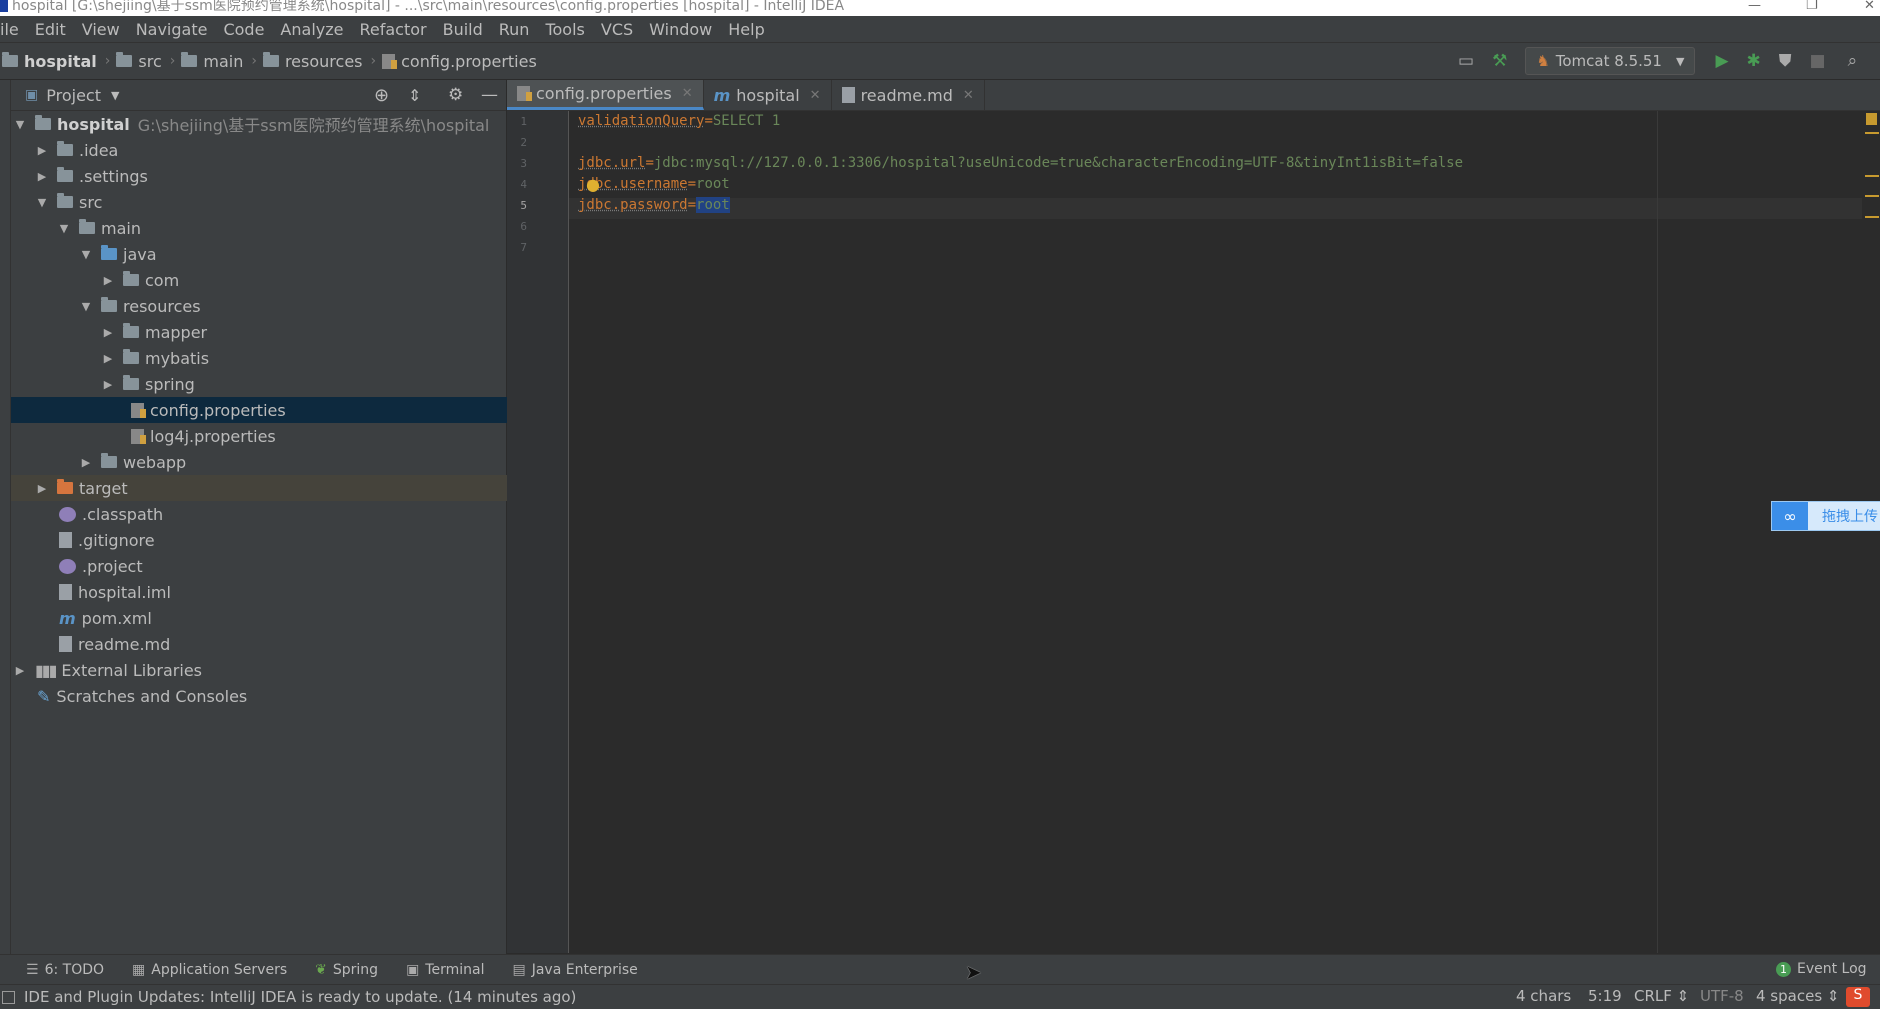  I want to click on intention-bulb-icon: ●, so click(593, 184).